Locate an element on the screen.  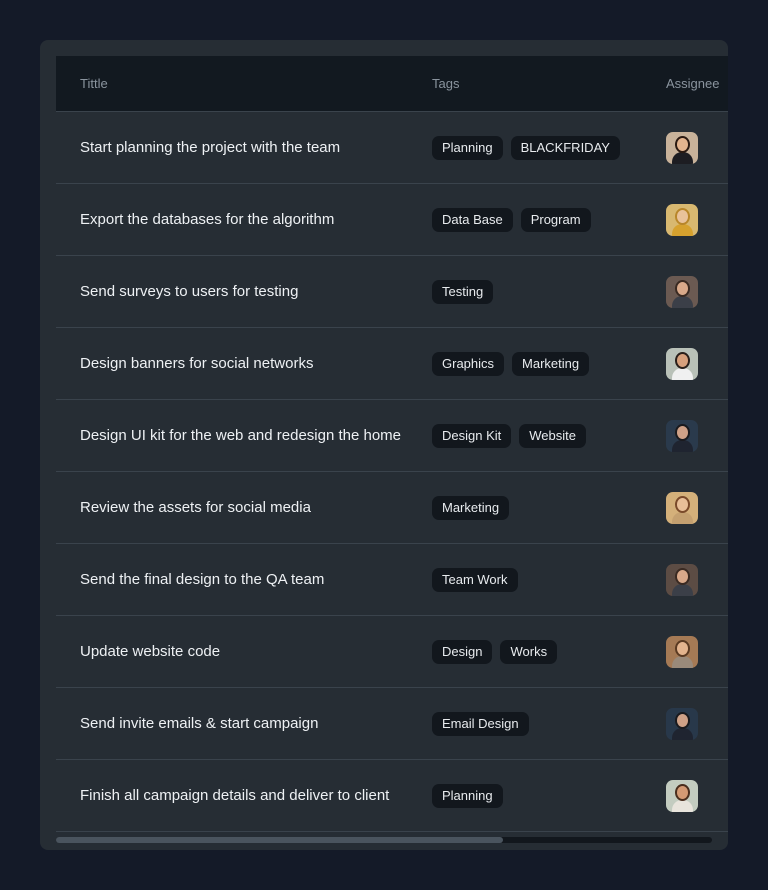
row-tags-cell: Testing is located at coordinates (549, 291).